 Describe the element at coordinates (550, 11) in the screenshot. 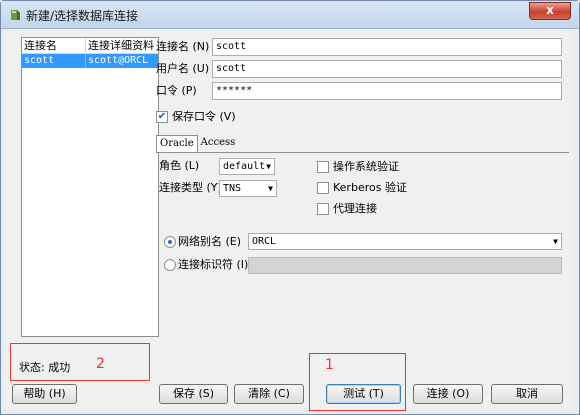

I see `close-button: x` at that location.